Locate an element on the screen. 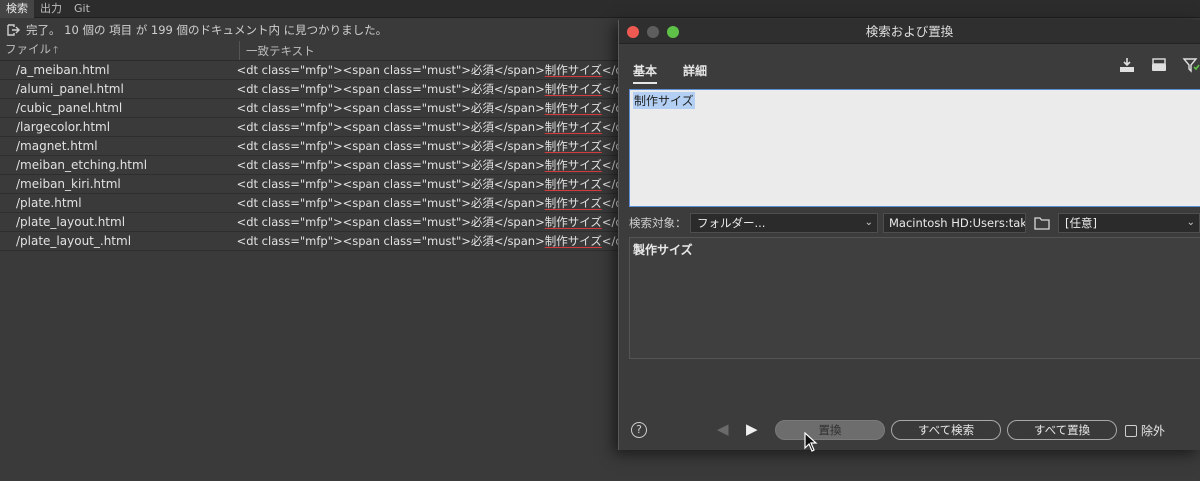 The image size is (1200, 481). scope-label: 検索対象： is located at coordinates (658, 223).